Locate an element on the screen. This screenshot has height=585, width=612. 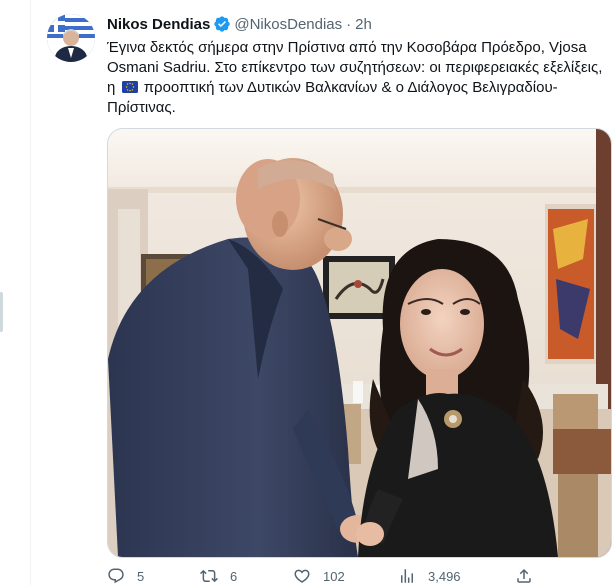
display-name: Nikos Dendias is located at coordinates (158, 24).